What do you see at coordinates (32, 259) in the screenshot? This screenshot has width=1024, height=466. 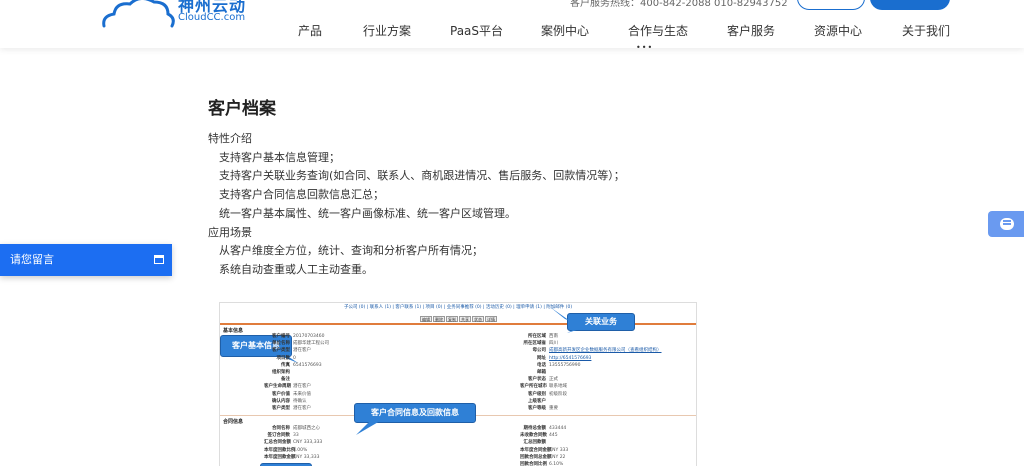 I see `feedback-label: 请您留言` at bounding box center [32, 259].